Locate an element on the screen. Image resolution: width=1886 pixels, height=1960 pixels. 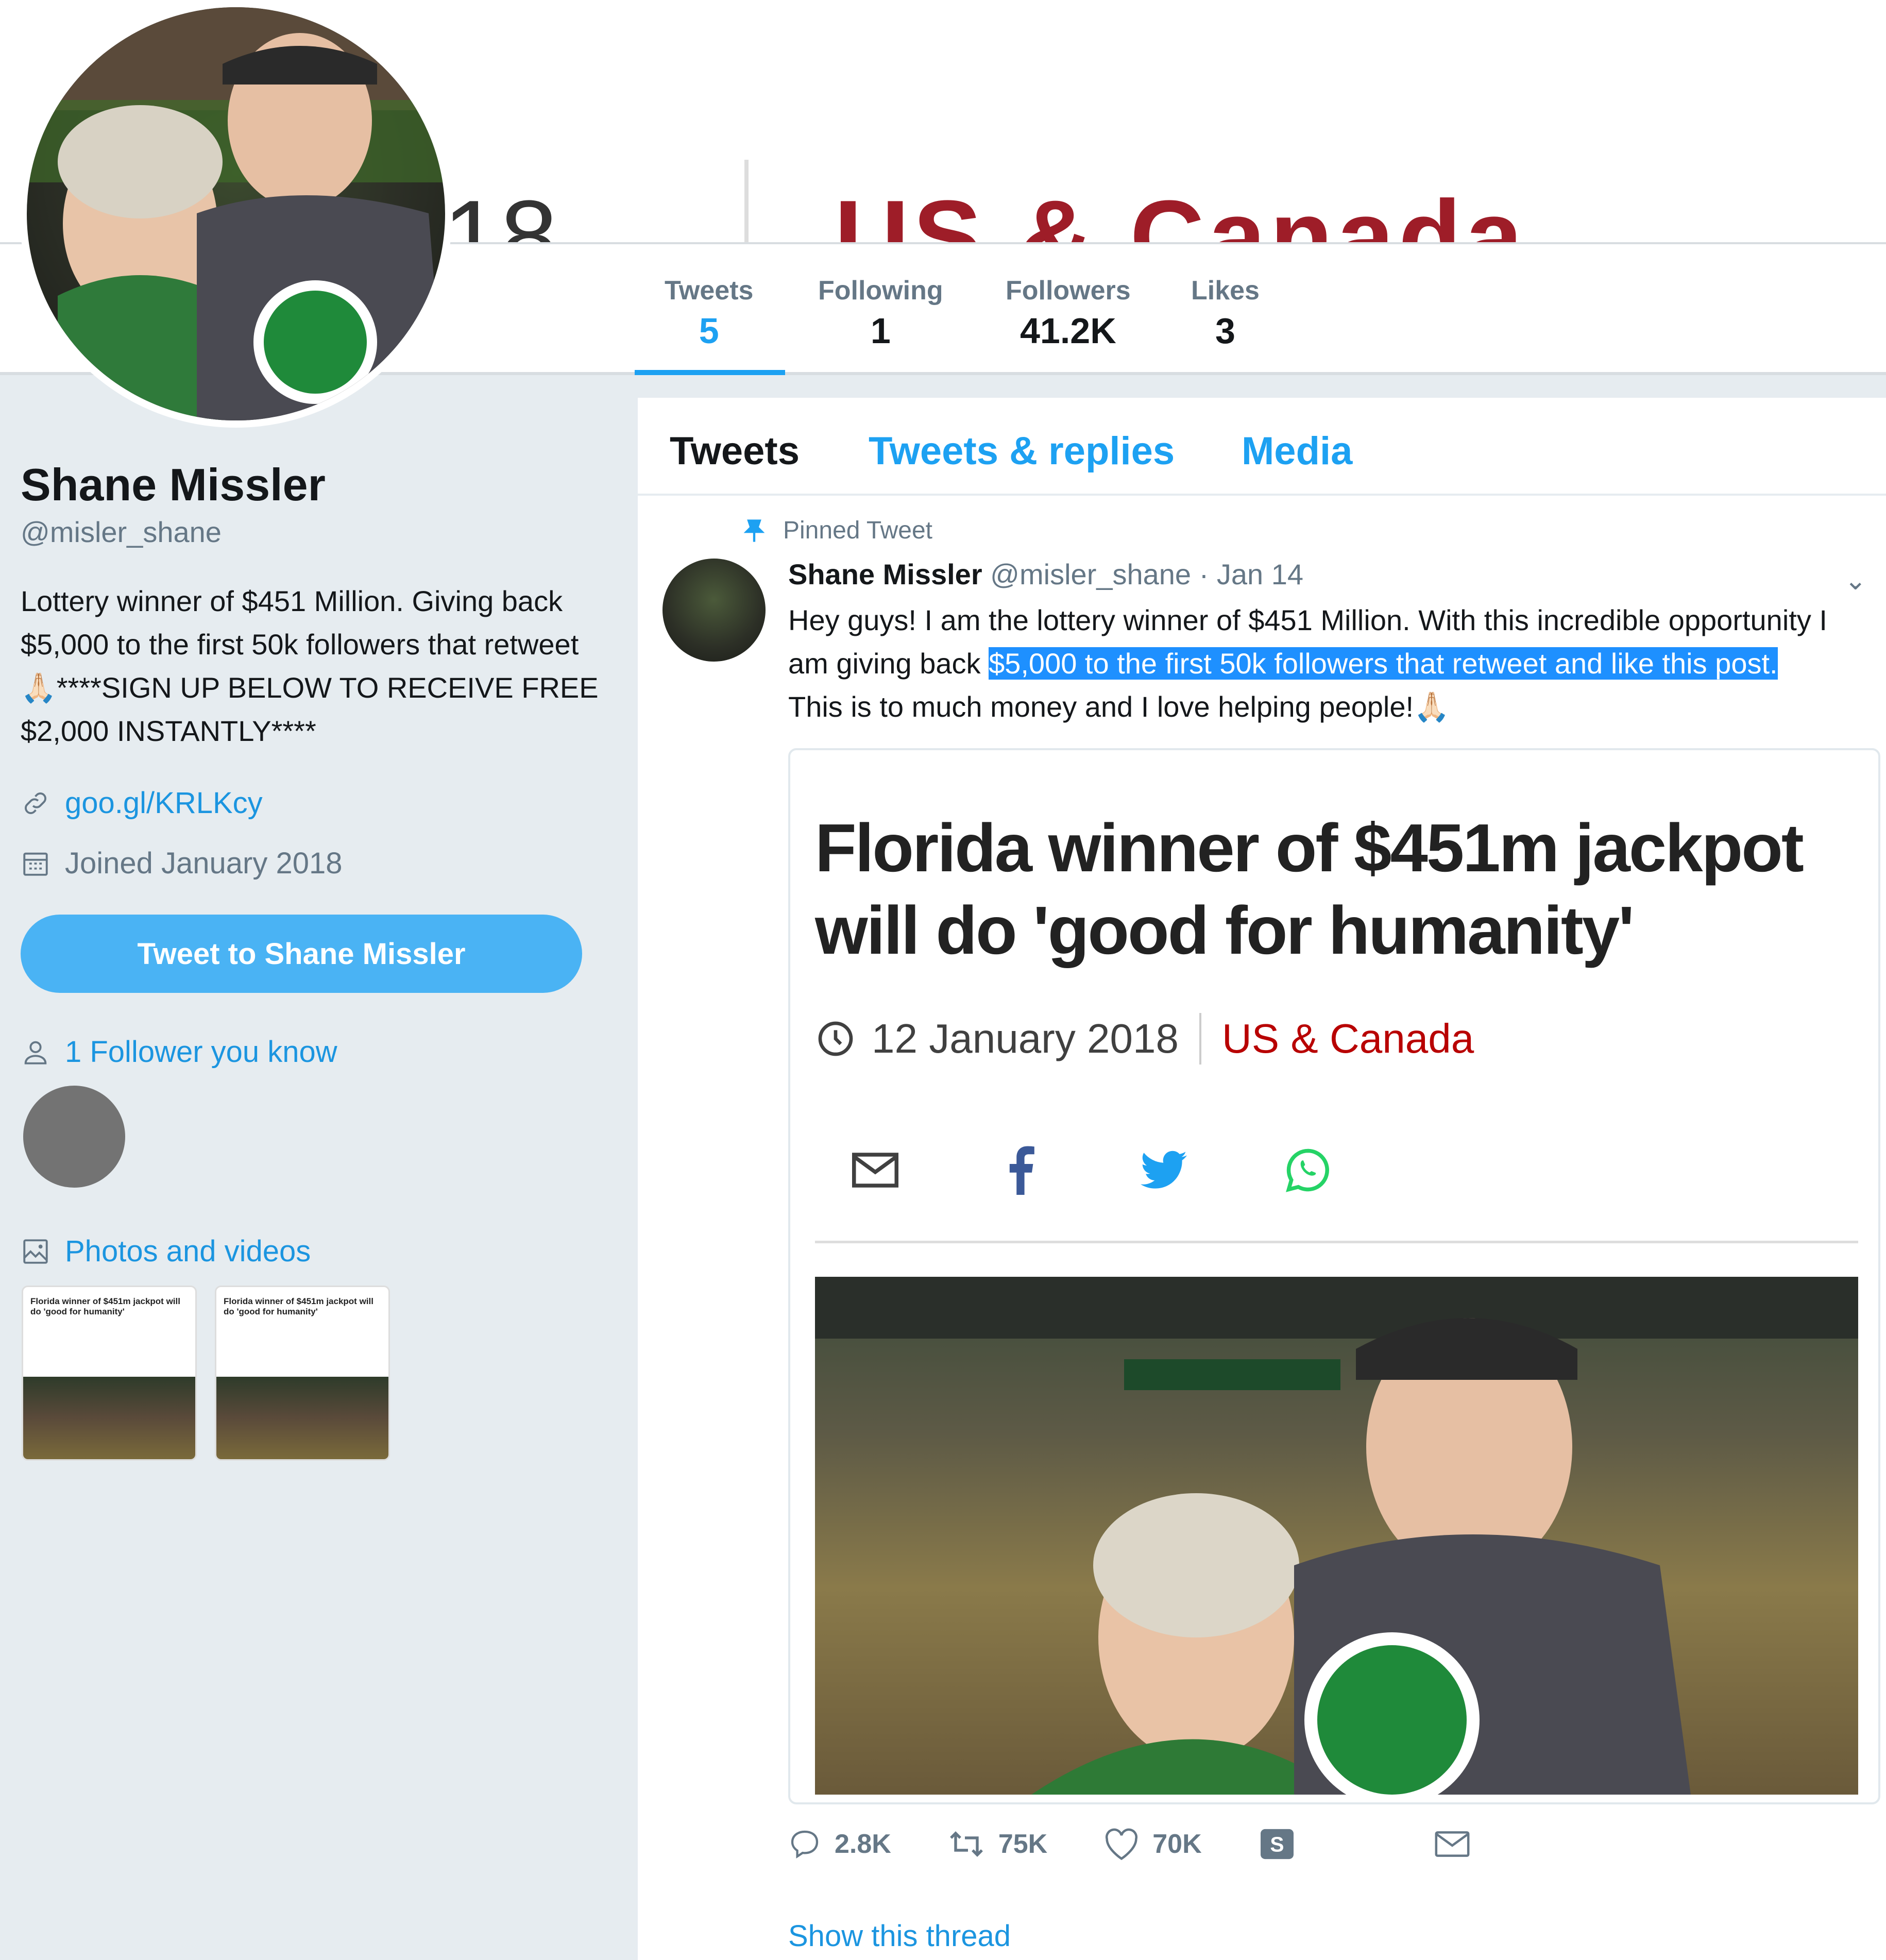
retweet-count: 75K is located at coordinates (1023, 1844).